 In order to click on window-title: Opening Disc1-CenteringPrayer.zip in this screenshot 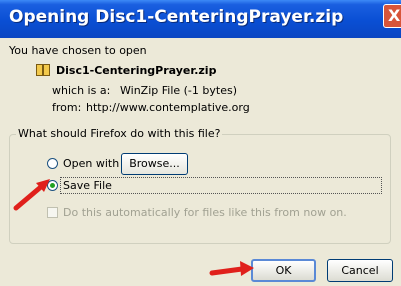, I will do `click(176, 17)`.